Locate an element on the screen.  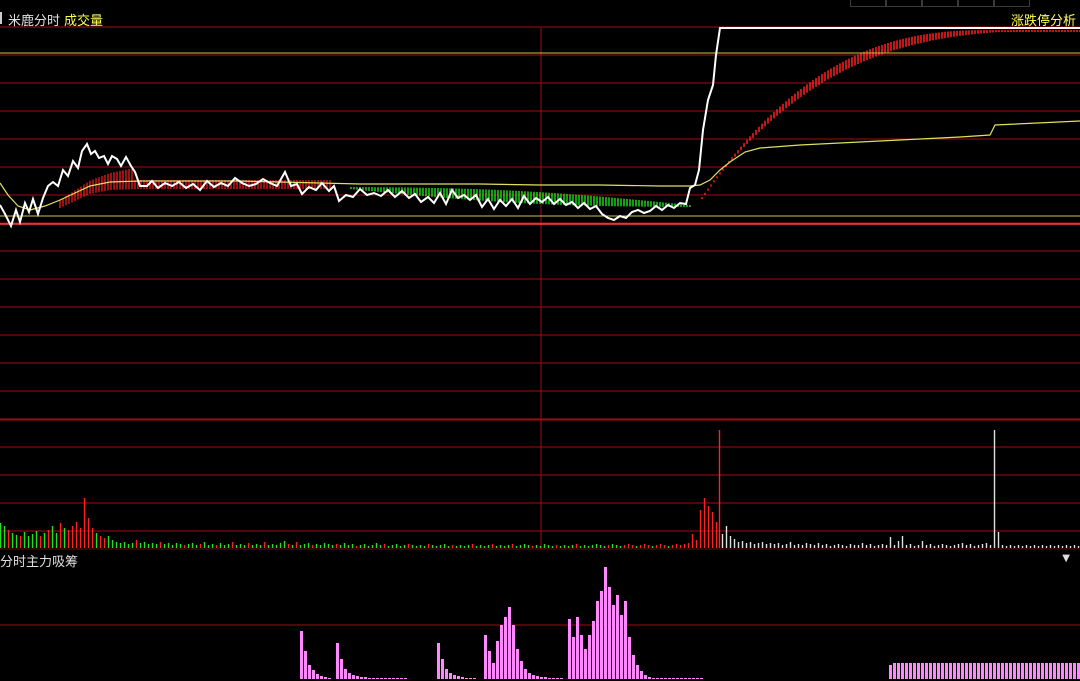
limit-analysis-button: 涨跌停分析 is located at coordinates (1043, 19).